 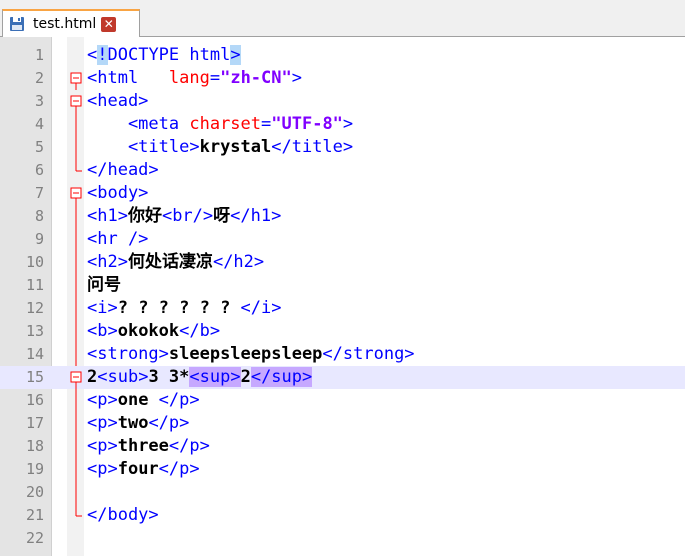 I want to click on code-line: 3 <head>, so click(x=342, y=101).